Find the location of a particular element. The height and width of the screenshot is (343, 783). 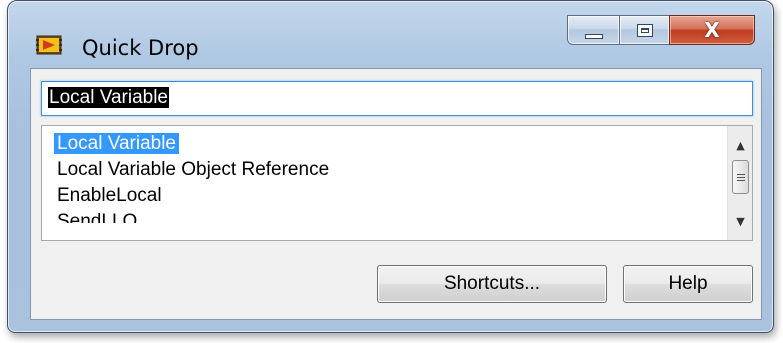

maximize-button is located at coordinates (644, 30).